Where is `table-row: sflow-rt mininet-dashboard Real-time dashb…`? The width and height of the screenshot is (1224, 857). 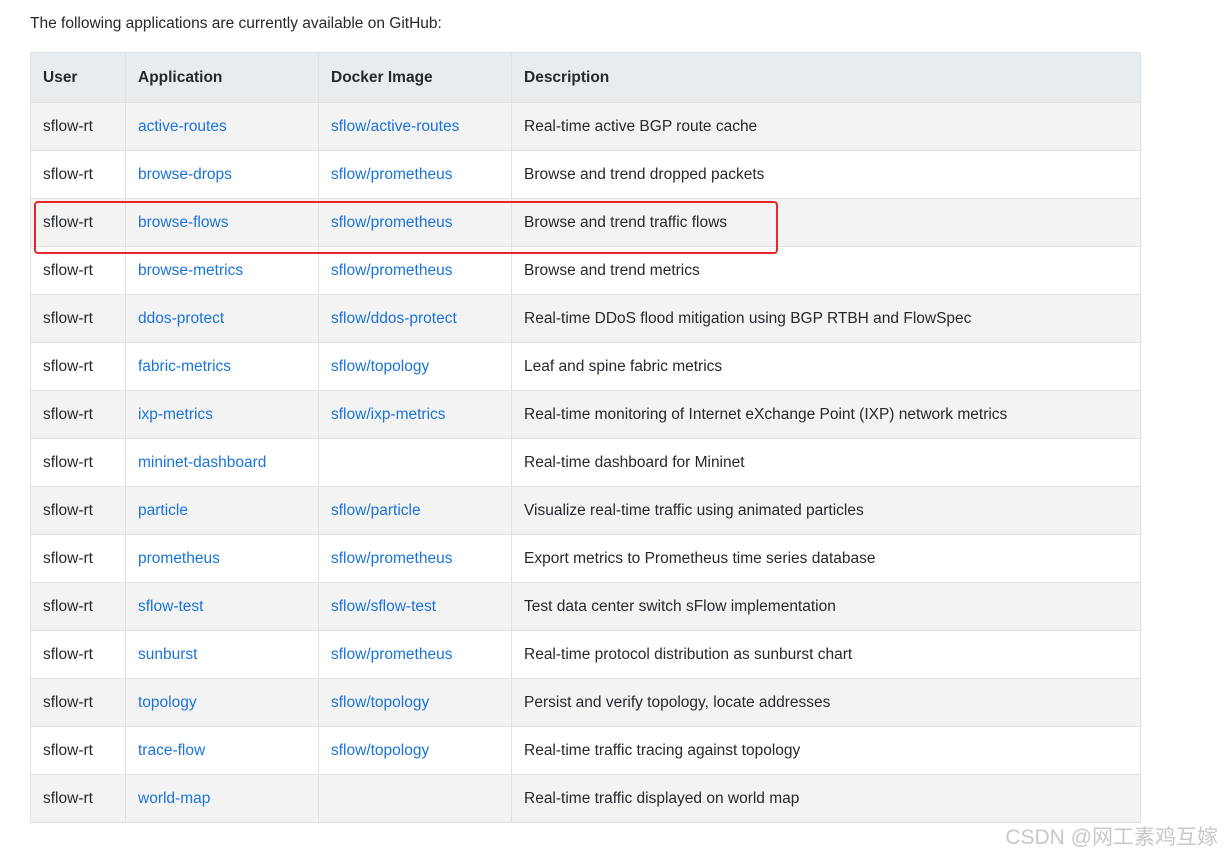 table-row: sflow-rt mininet-dashboard Real-time dashb… is located at coordinates (585, 462).